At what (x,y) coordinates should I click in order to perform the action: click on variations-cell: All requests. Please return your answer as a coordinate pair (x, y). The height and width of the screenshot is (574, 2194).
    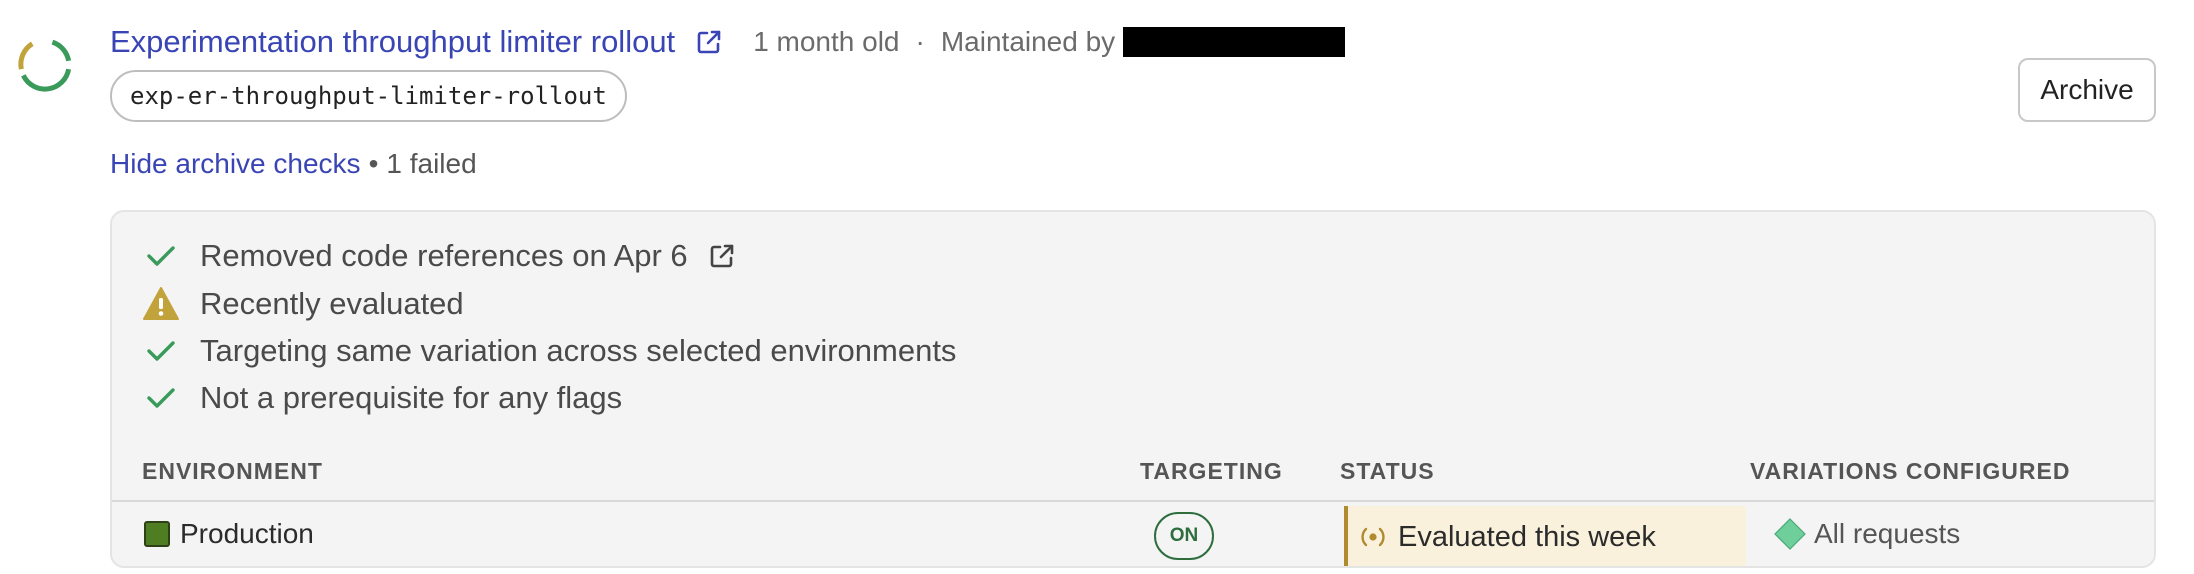
    Looking at the image, I should click on (1866, 534).